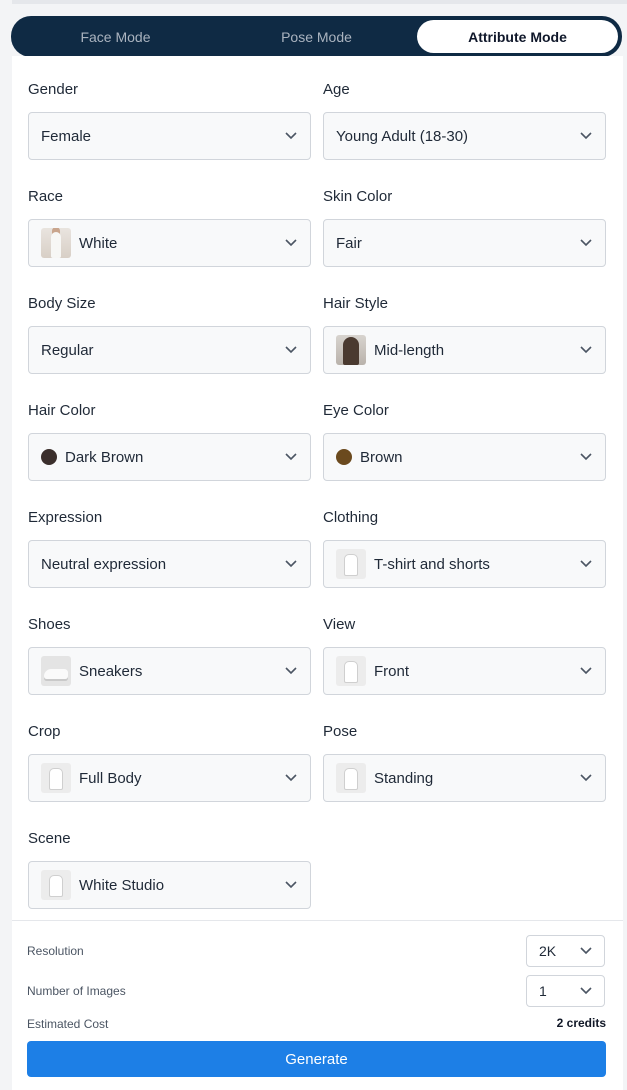  Describe the element at coordinates (565, 951) in the screenshot. I see `resolution-select: 2K` at that location.